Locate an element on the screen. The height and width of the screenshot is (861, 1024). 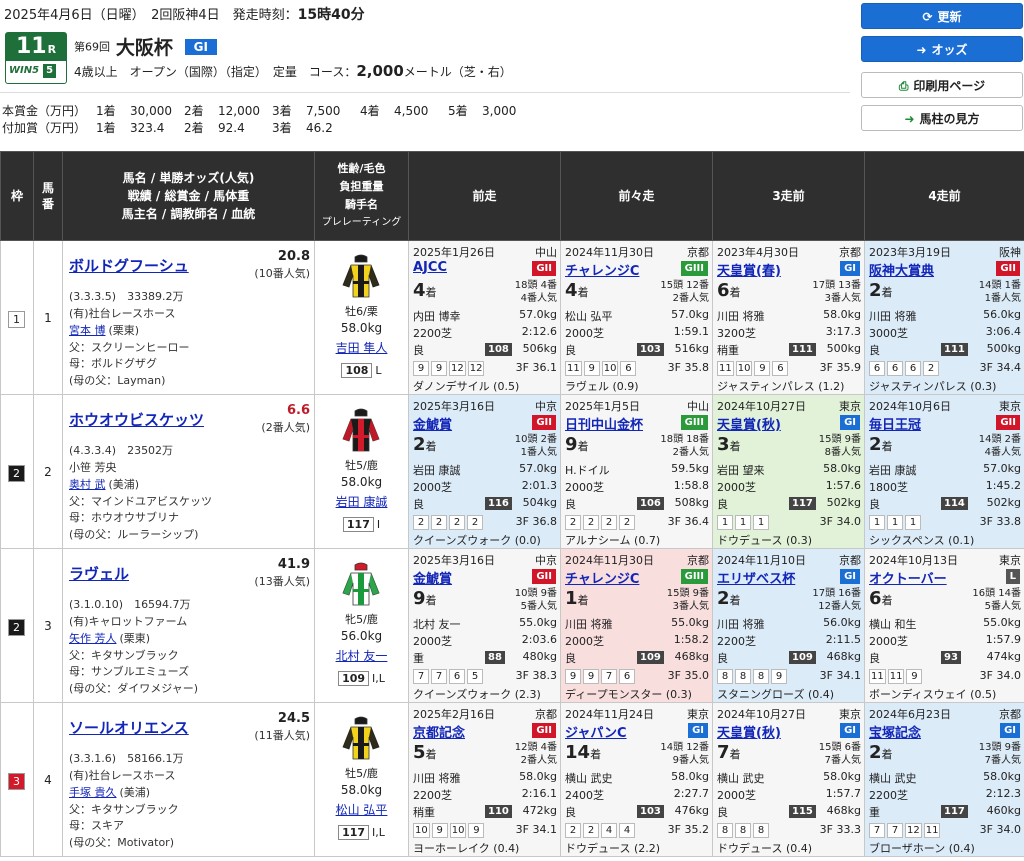
race-conditions: 4歳以上 オープン（国際）（指定） 定量 コース：2,000メートル（芝・右） is located at coordinates (293, 71).